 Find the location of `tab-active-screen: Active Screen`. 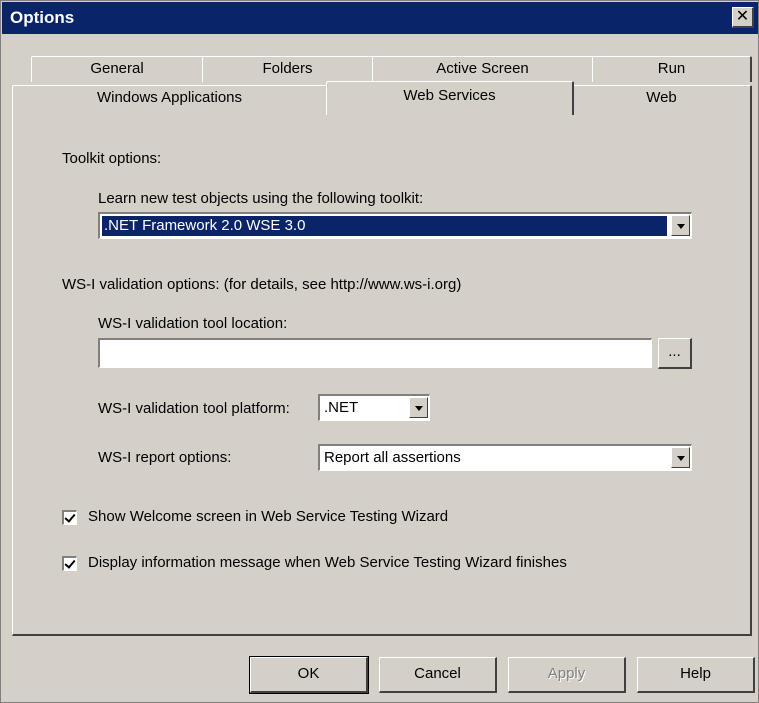

tab-active-screen: Active Screen is located at coordinates (483, 69).